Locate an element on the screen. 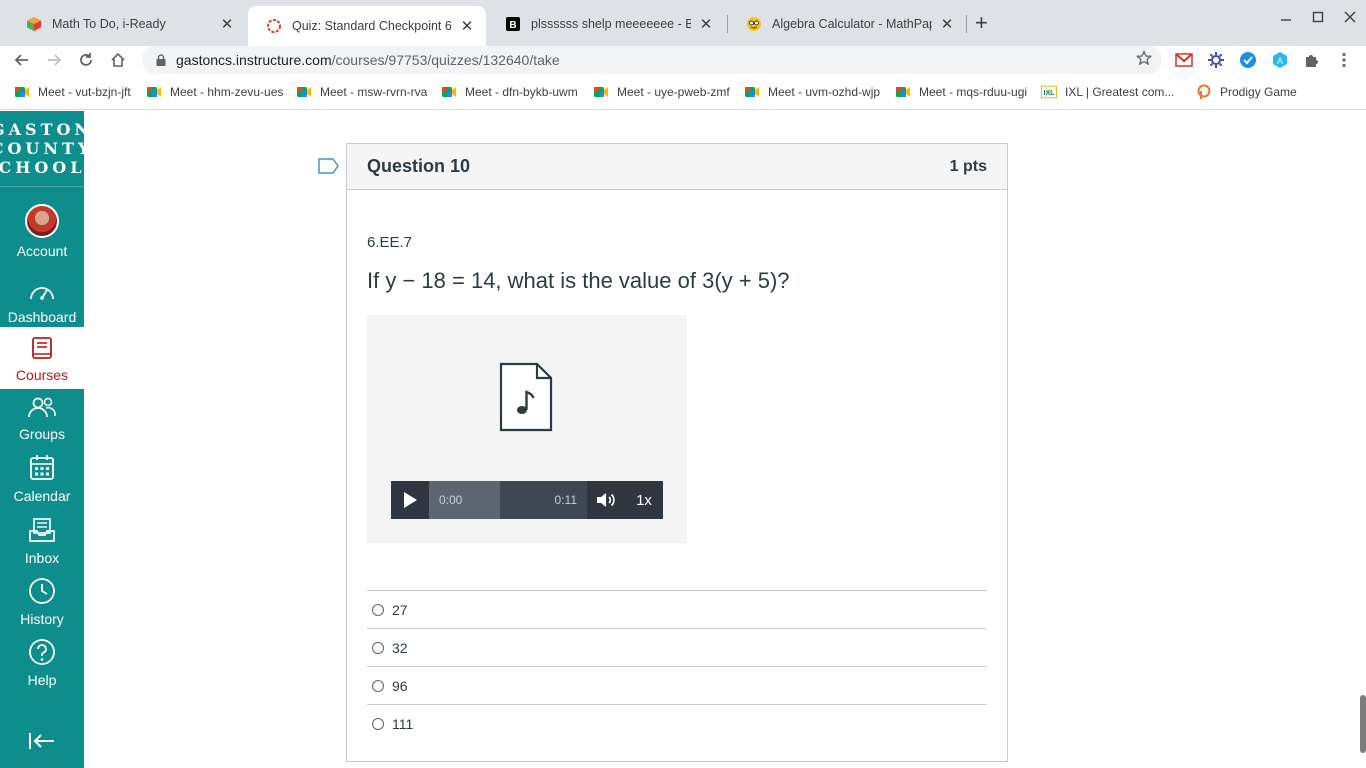  bookmark-item: Prodigy Game is located at coordinates (1246, 92).